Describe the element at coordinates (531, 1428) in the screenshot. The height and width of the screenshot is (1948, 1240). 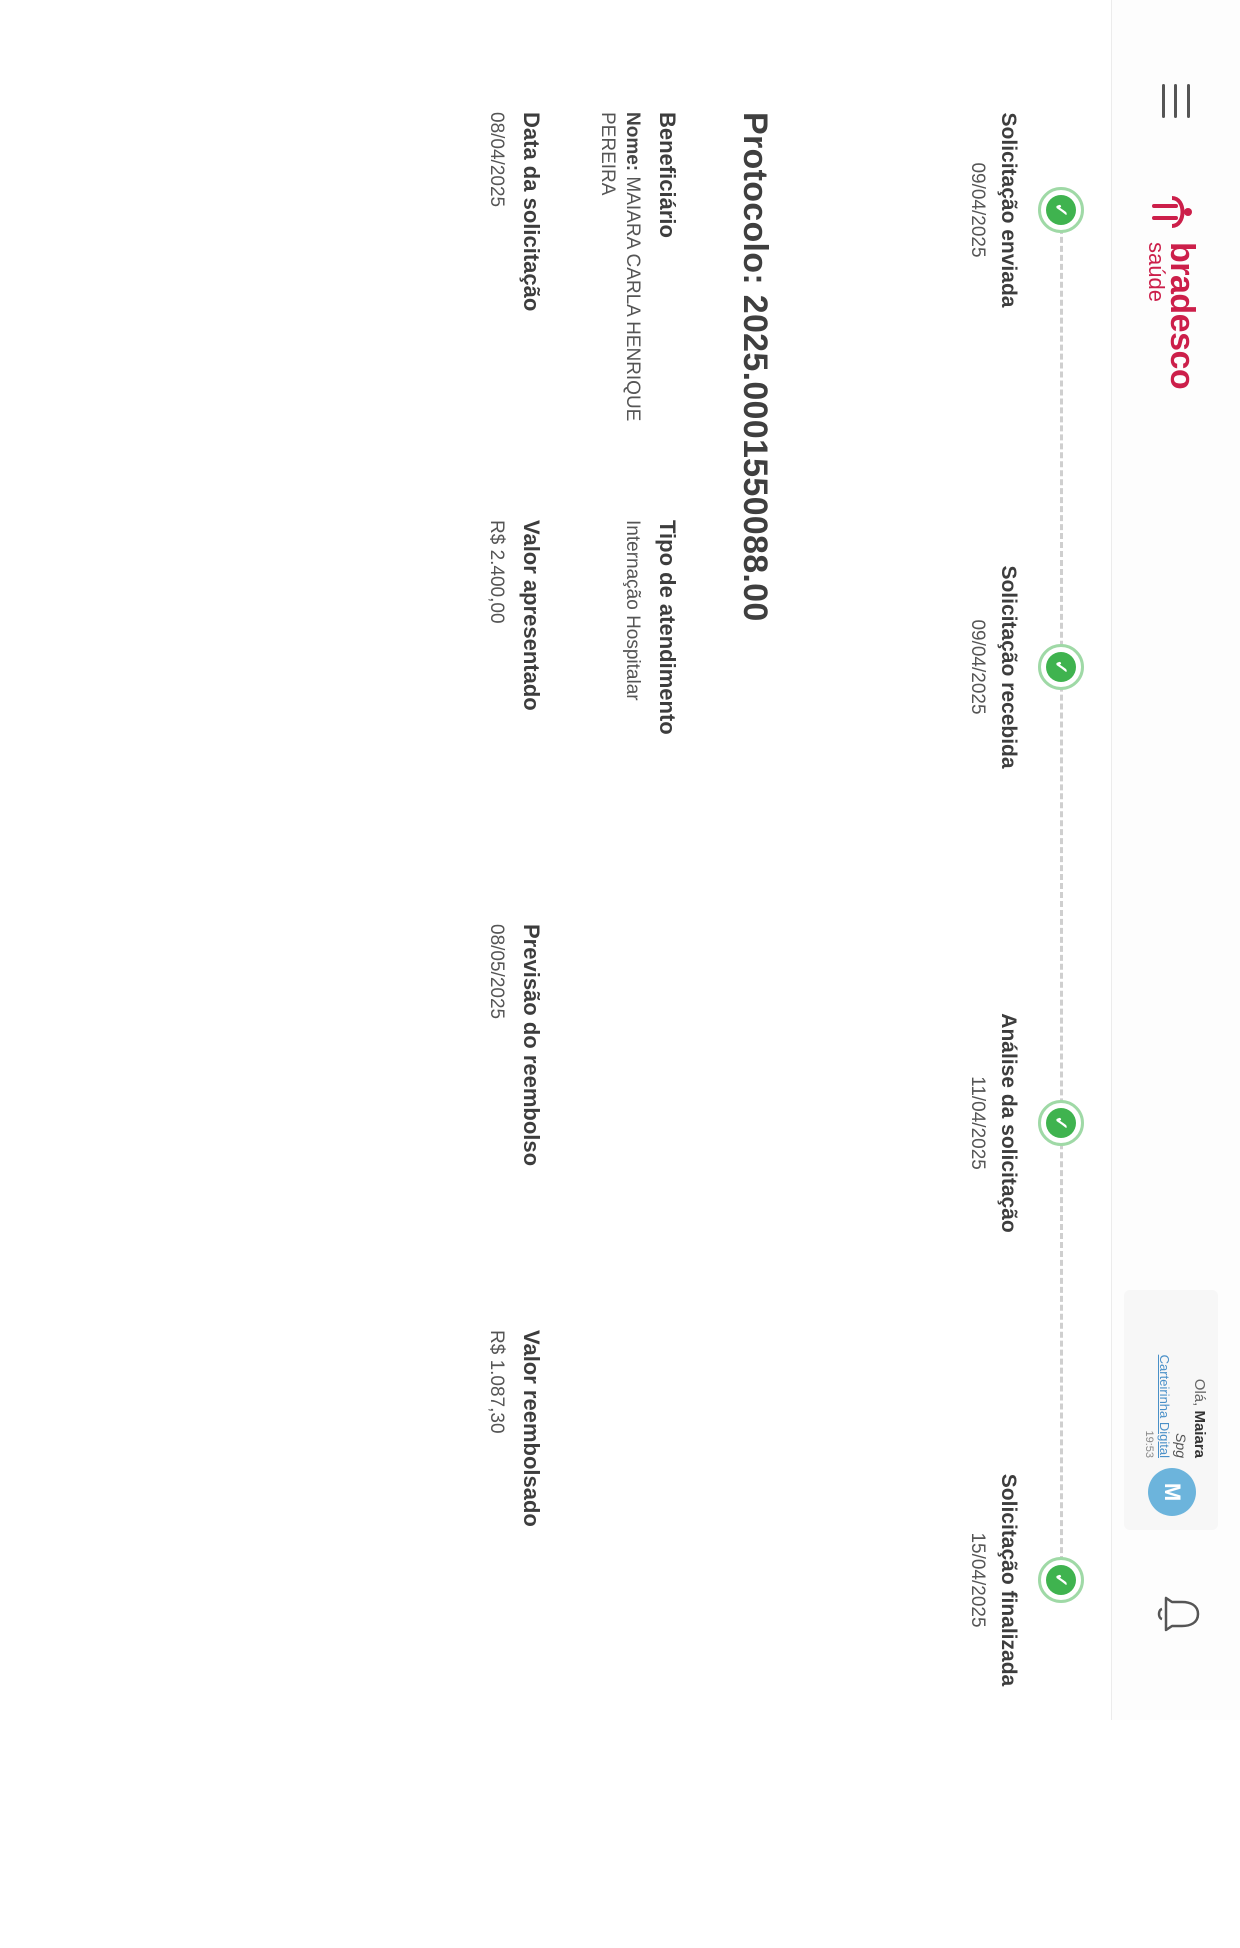
I see `refunded-value-label: Valor reembolsado` at that location.